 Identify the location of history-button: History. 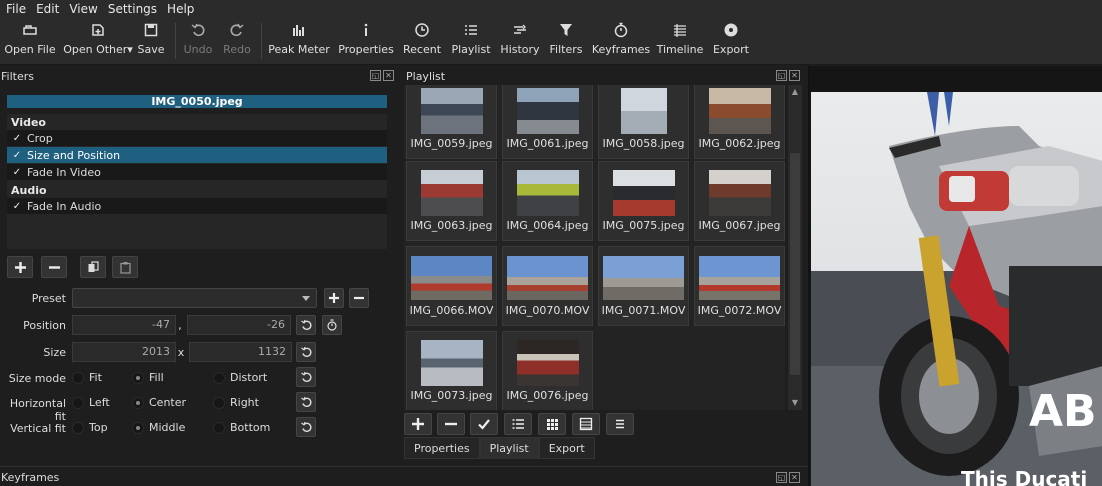
(520, 41).